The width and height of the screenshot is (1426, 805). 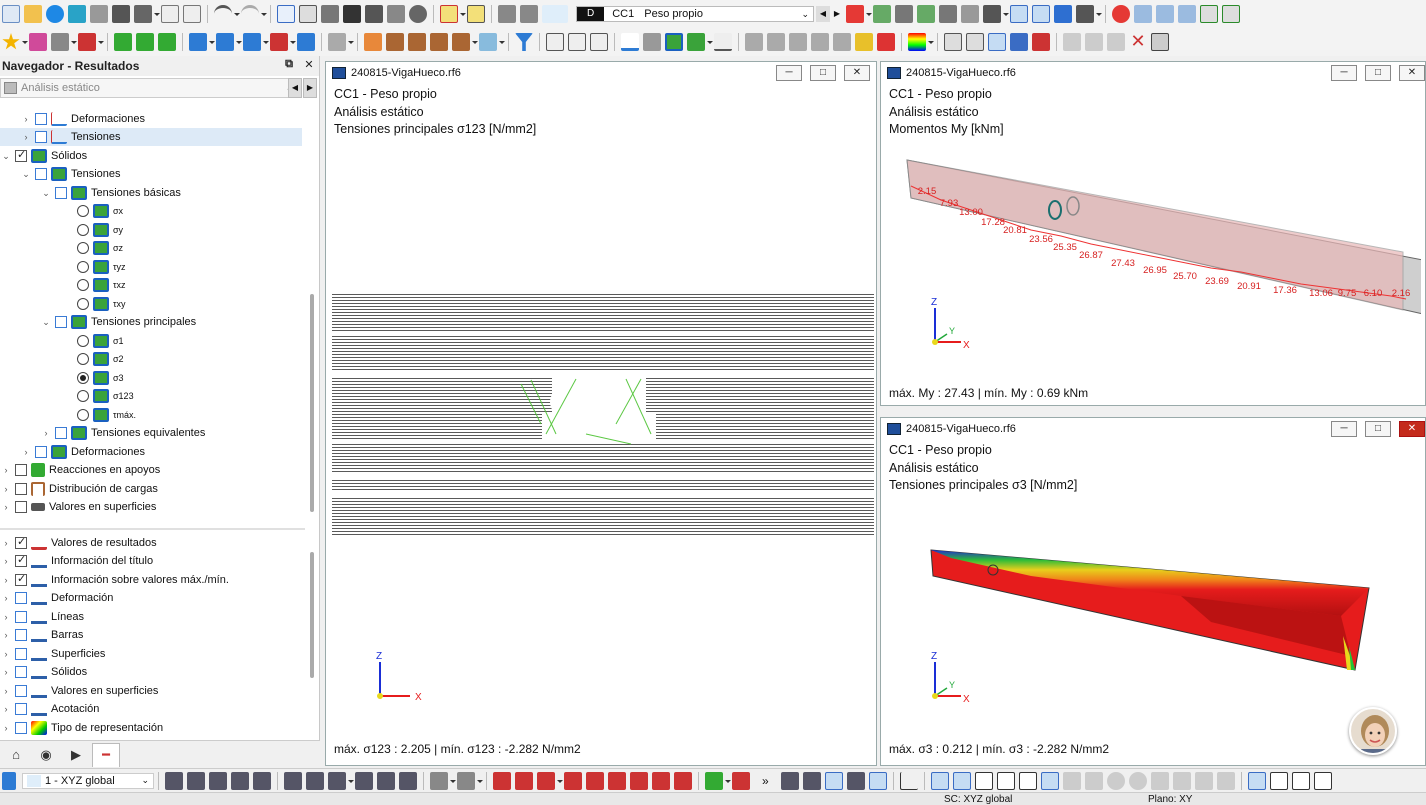 What do you see at coordinates (72, 452) in the screenshot?
I see `tree-item-solid-deformaciones: › Deformaciones` at bounding box center [72, 452].